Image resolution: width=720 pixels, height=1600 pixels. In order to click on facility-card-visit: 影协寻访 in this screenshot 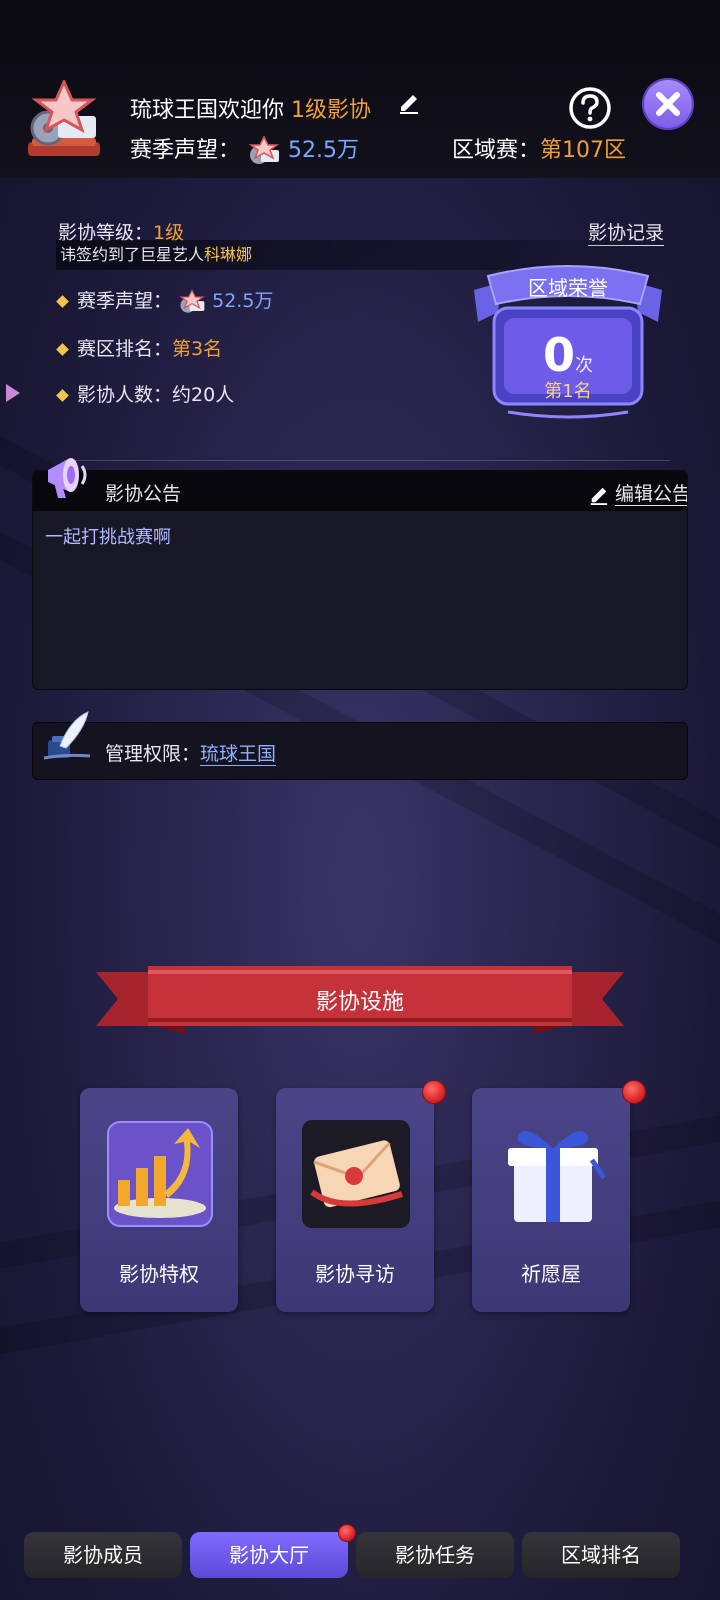, I will do `click(355, 1200)`.